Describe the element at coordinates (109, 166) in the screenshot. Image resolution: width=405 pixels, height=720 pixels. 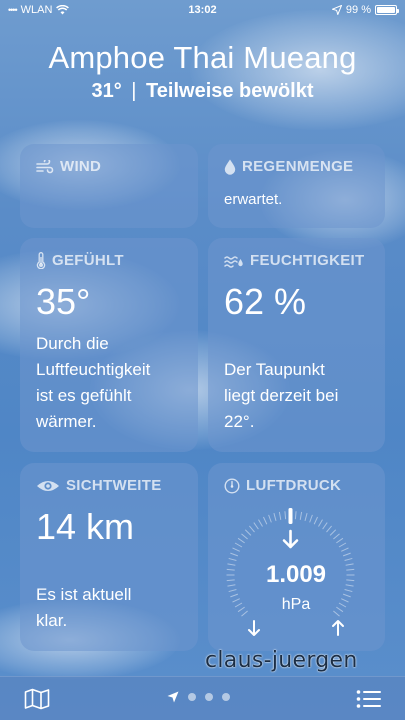
I see `wind-card-title: WIND` at that location.